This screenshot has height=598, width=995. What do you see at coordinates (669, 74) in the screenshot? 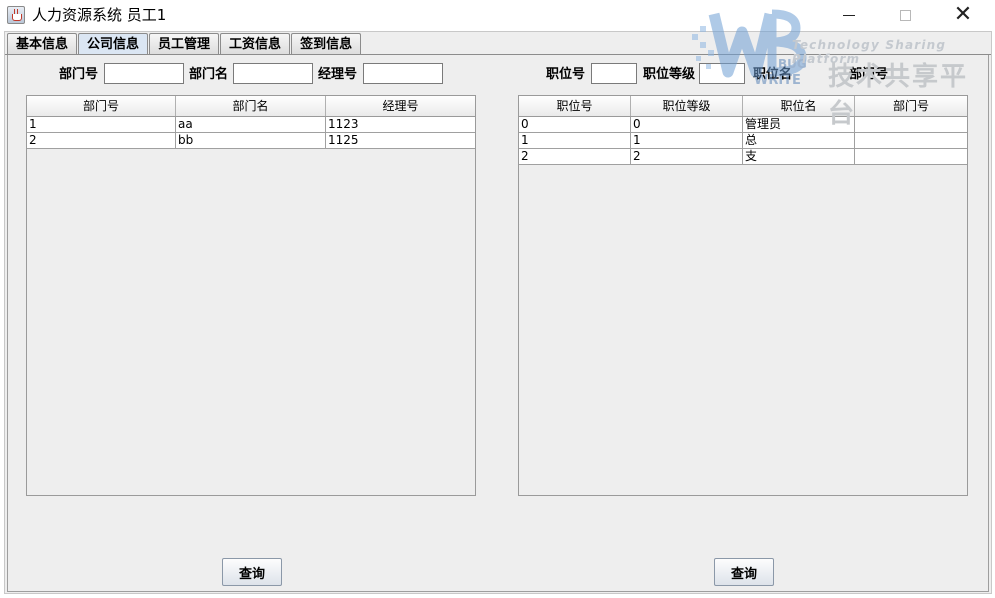
I see `position-level-label: 职位等级` at bounding box center [669, 74].